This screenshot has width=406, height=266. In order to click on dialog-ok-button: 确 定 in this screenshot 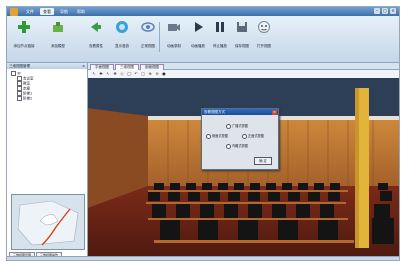, I will do `click(263, 161)`.